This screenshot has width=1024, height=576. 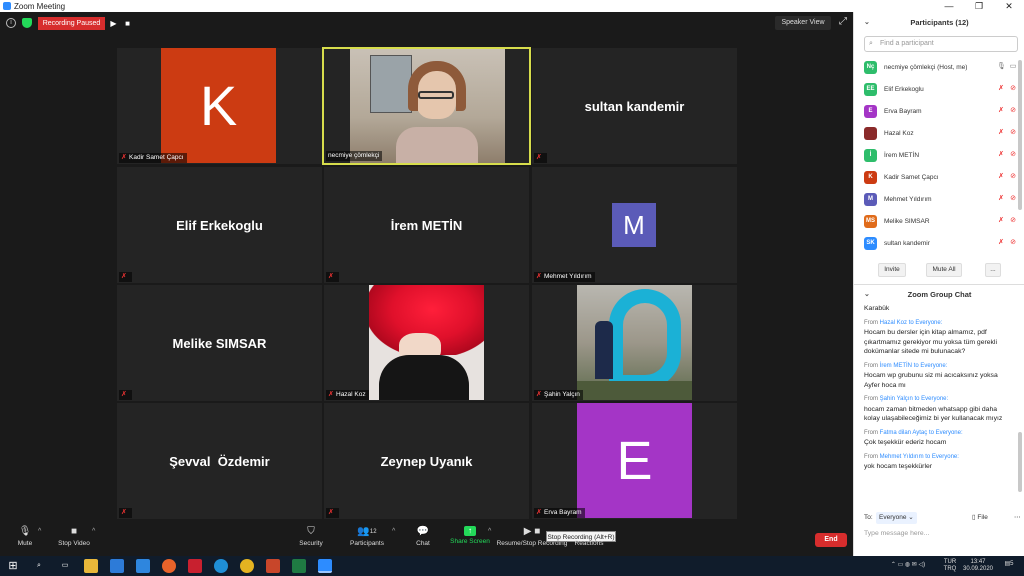 What do you see at coordinates (831, 540) in the screenshot?
I see `end-meeting-button: End` at bounding box center [831, 540].